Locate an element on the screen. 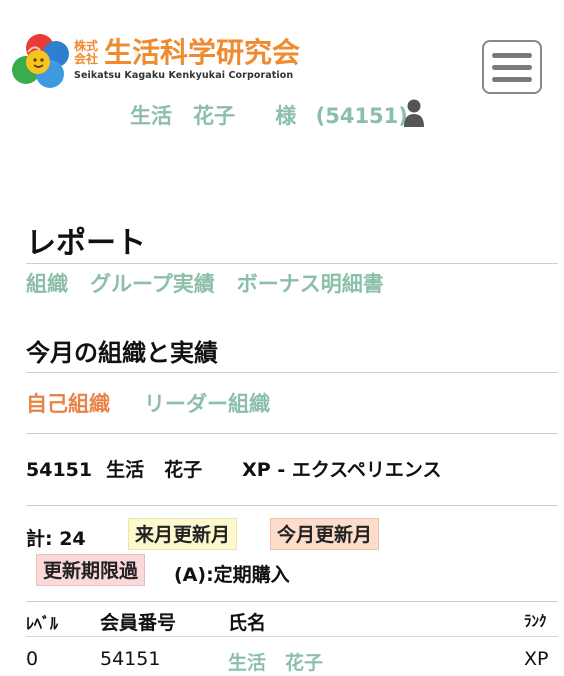 The width and height of the screenshot is (564, 676). section-title: 今月の組織と実績 is located at coordinates (122, 353).